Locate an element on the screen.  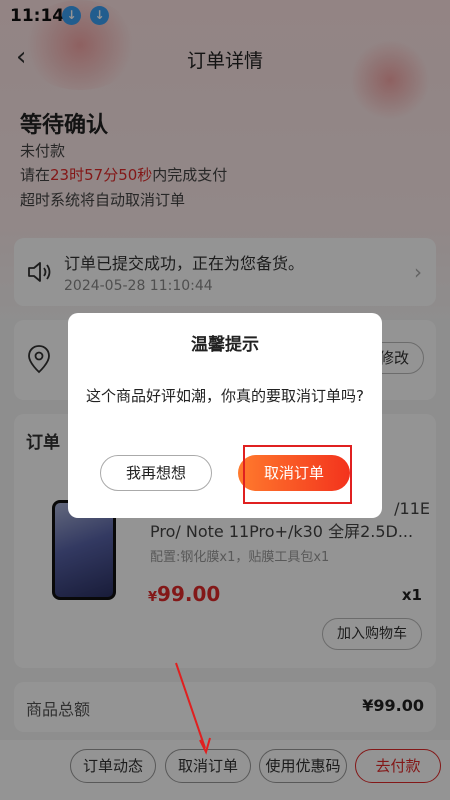
keep-order-button: 我再想想 is located at coordinates (156, 473).